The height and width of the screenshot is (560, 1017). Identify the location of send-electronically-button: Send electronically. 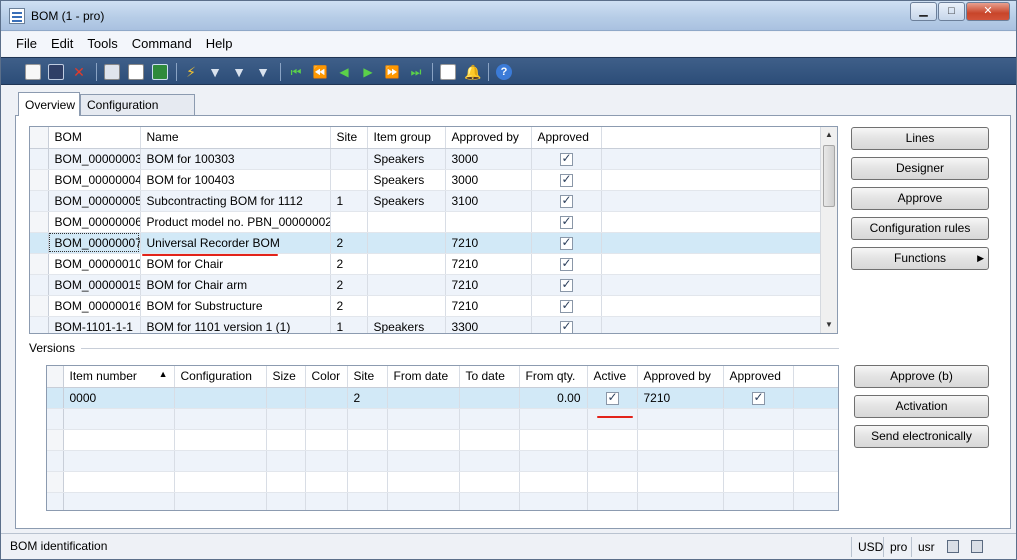
(921, 436).